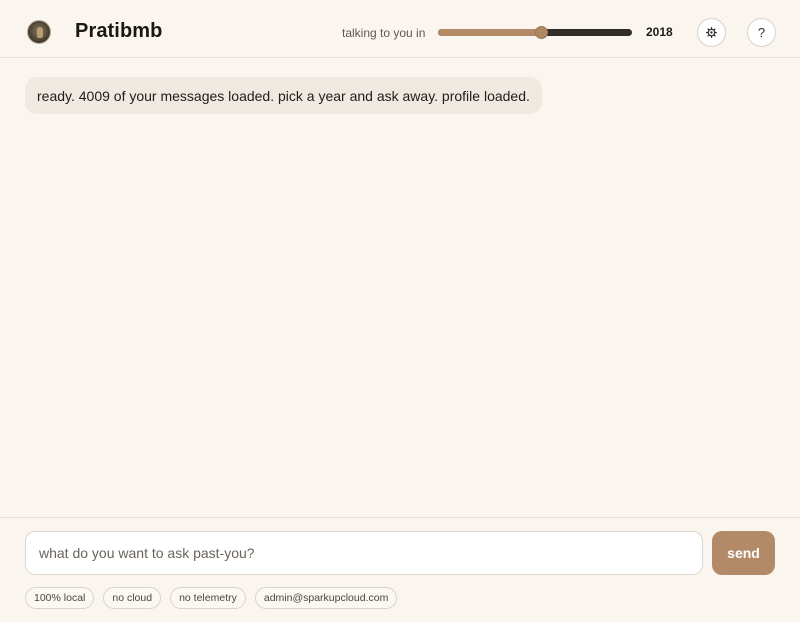 Image resolution: width=800 pixels, height=622 pixels. I want to click on badge-account-email: admin@sparkupcloud.com, so click(326, 598).